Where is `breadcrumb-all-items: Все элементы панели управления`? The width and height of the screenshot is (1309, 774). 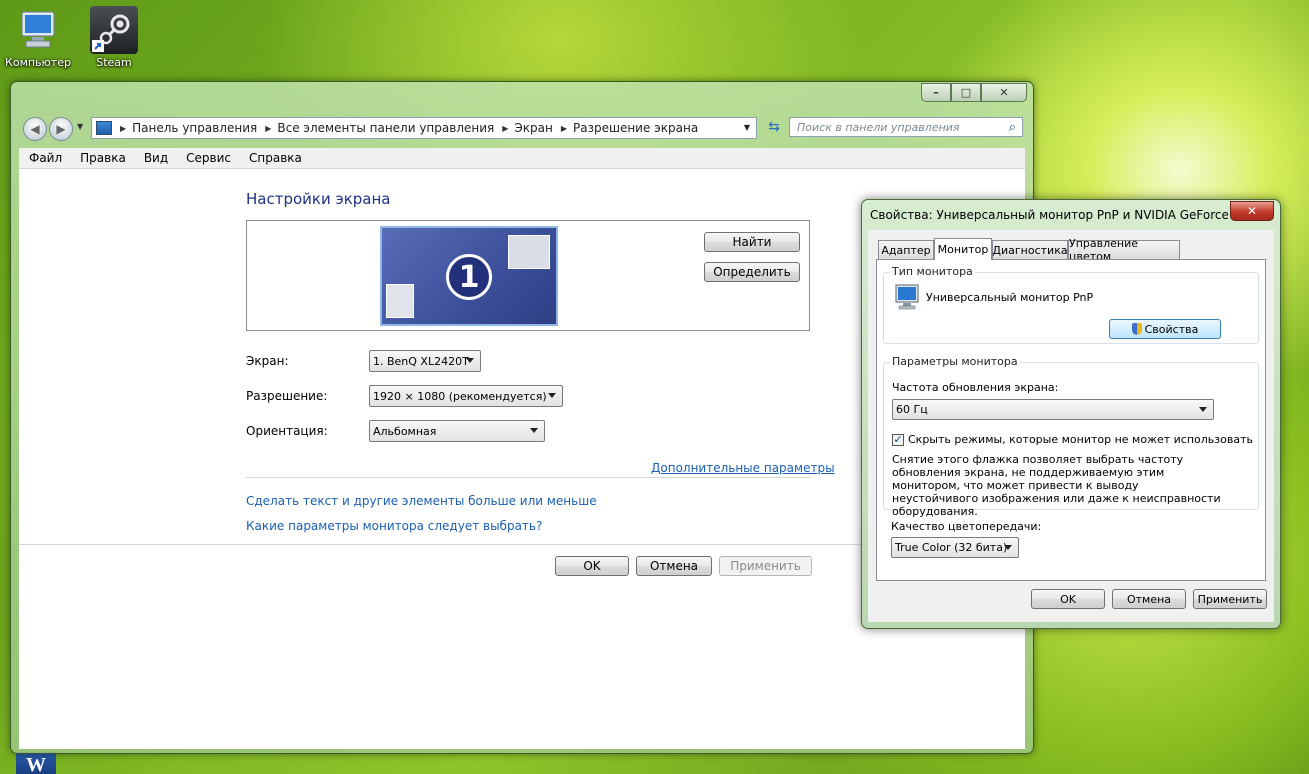 breadcrumb-all-items: Все элементы панели управления is located at coordinates (385, 128).